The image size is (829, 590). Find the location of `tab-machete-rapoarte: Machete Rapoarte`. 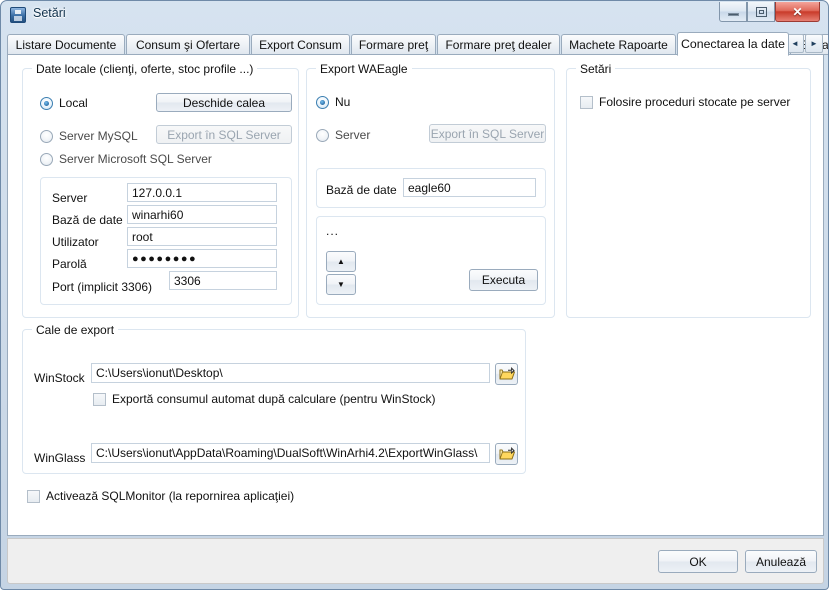

tab-machete-rapoarte: Machete Rapoarte is located at coordinates (618, 44).